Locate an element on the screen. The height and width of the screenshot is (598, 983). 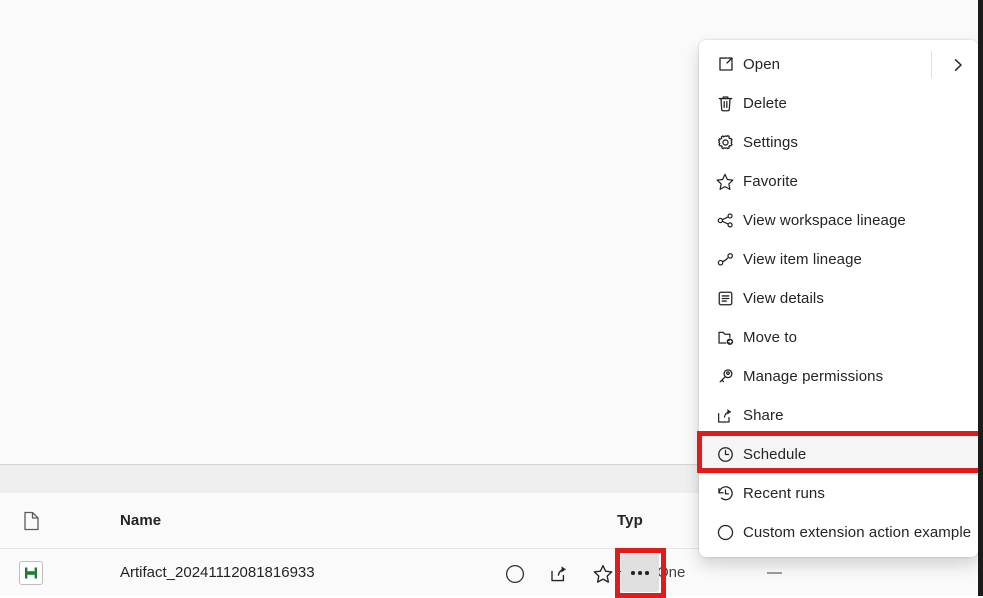
menu-item-view-workspace-lineage-label: View workspace lineage is located at coordinates (824, 220).